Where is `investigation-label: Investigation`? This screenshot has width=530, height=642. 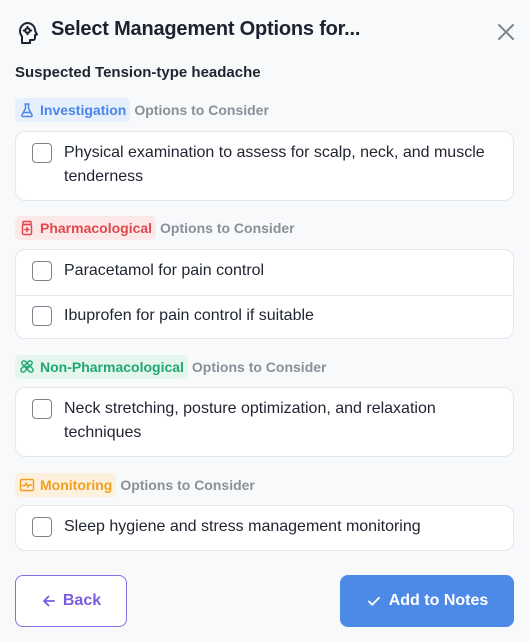
investigation-label: Investigation is located at coordinates (83, 110).